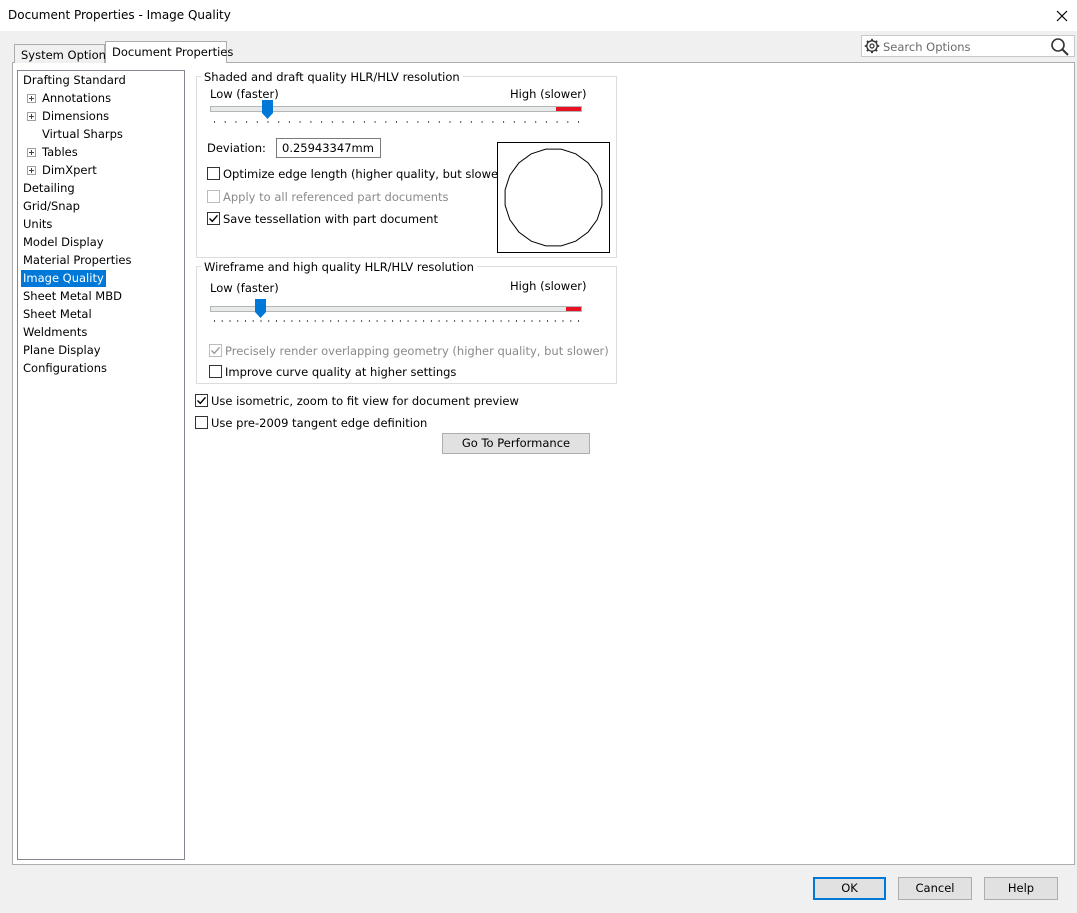 The image size is (1077, 913). What do you see at coordinates (548, 94) in the screenshot?
I see `shaded-high-label: High (slower)` at bounding box center [548, 94].